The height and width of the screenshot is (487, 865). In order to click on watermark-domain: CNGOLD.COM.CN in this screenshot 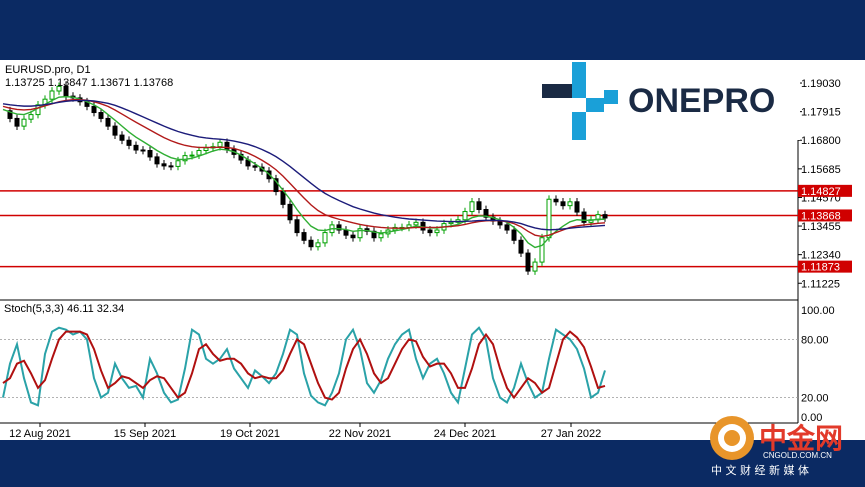, I will do `click(797, 455)`.